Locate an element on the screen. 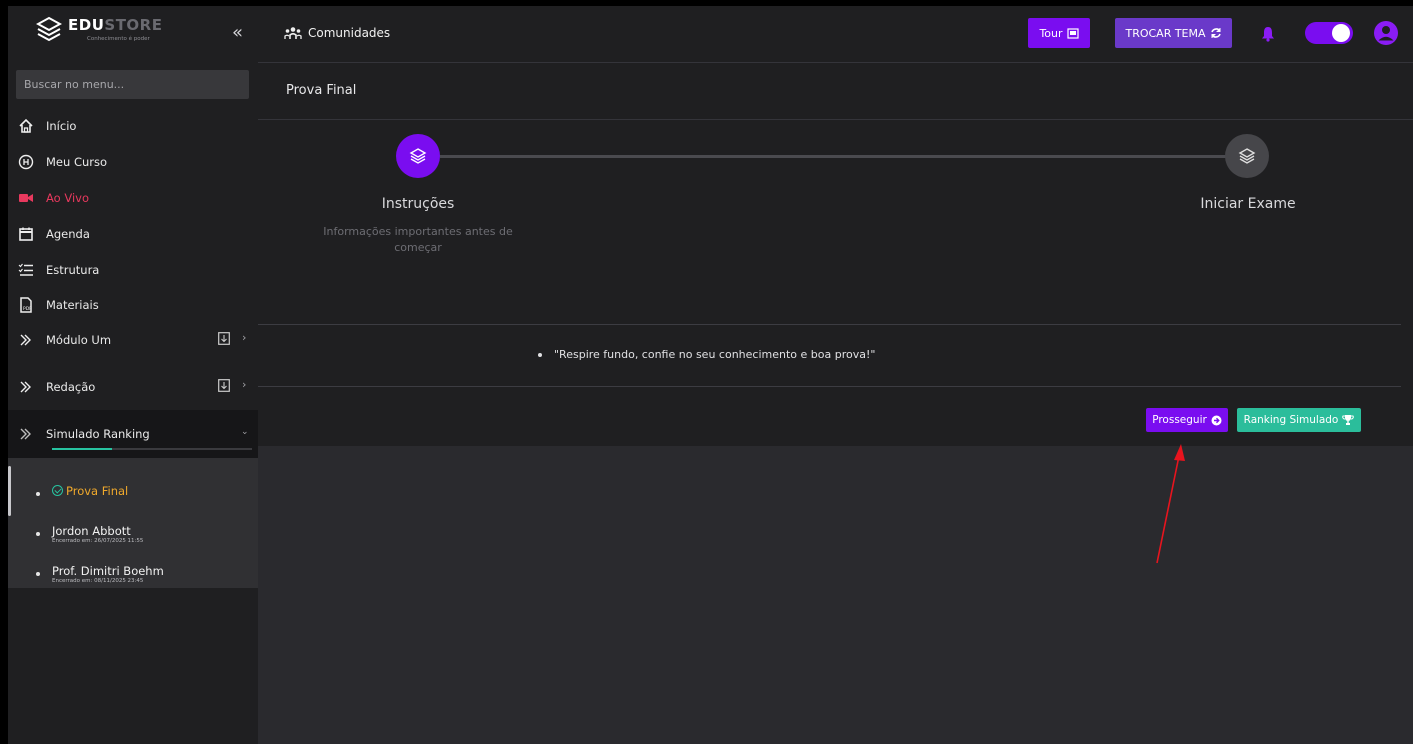 The image size is (1413, 744). communities-link: Comunidades is located at coordinates (337, 33).